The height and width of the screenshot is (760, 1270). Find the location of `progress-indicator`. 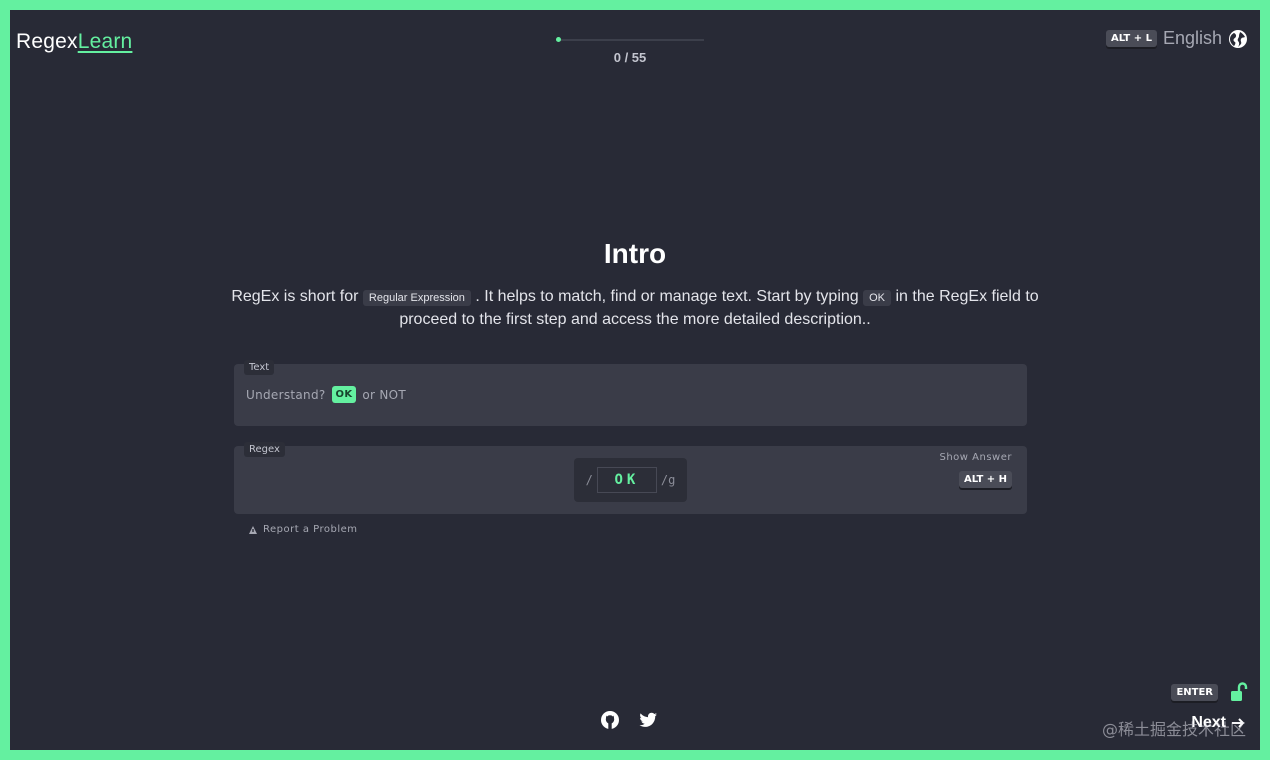

progress-indicator is located at coordinates (558, 39).